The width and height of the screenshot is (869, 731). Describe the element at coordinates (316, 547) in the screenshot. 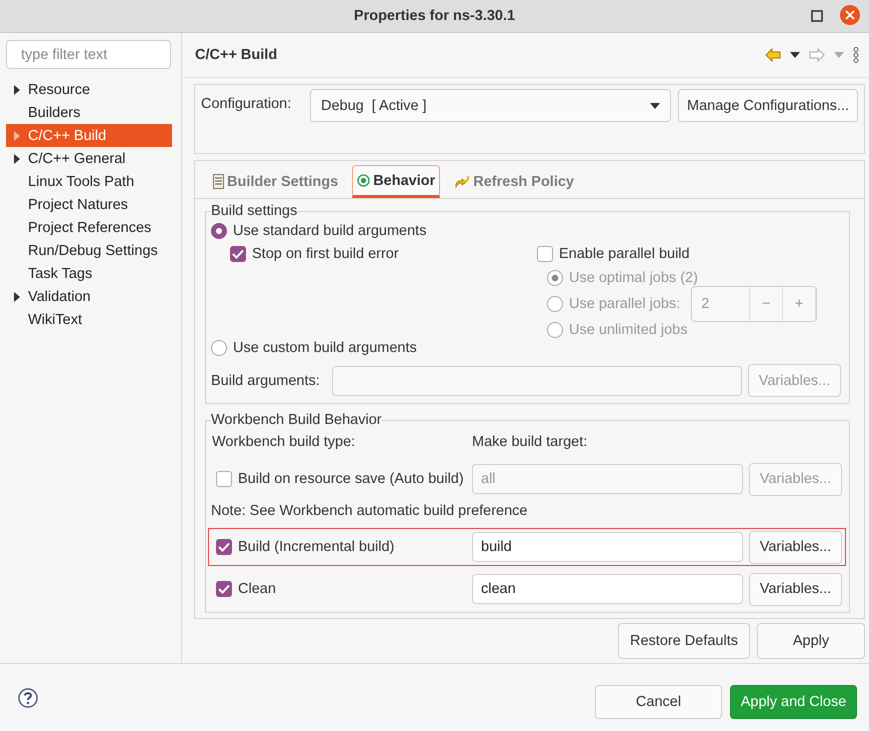

I see `checkbox-label: Build (Incremental build)` at that location.